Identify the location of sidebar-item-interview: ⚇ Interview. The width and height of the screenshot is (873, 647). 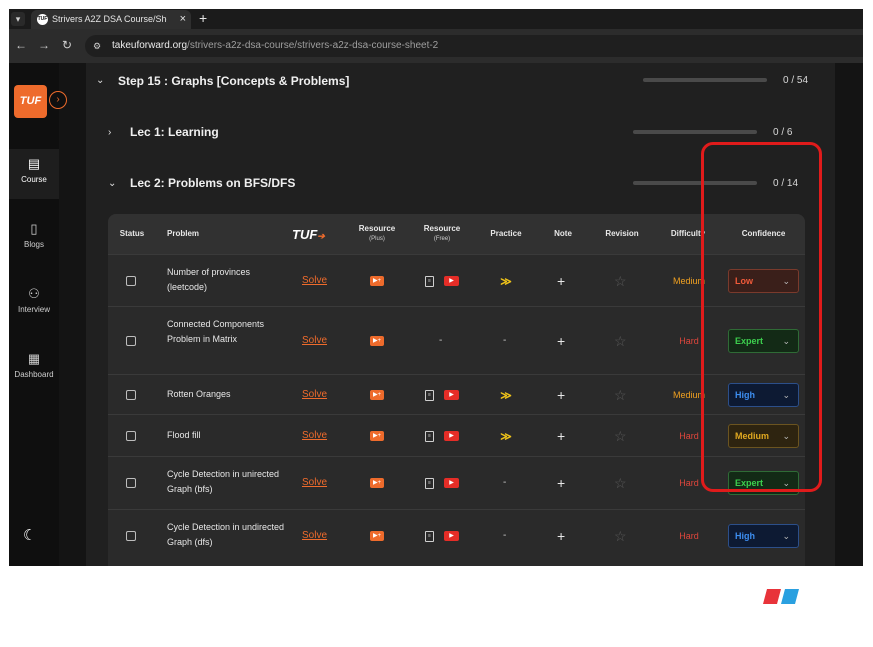
(34, 304).